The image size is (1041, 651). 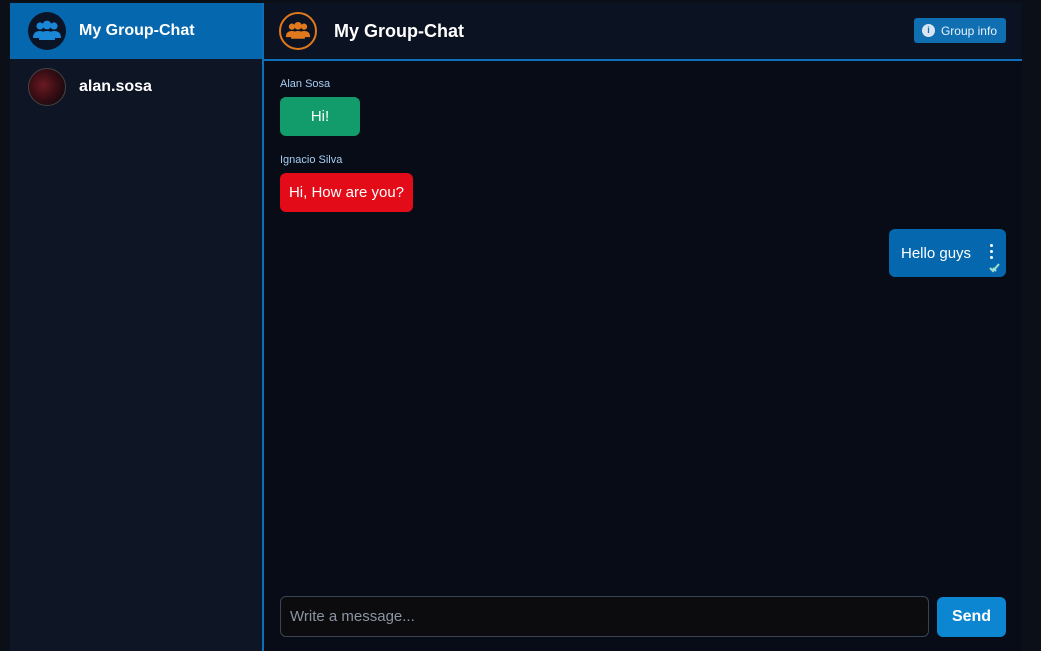 What do you see at coordinates (47, 31) in the screenshot?
I see `users-icon` at bounding box center [47, 31].